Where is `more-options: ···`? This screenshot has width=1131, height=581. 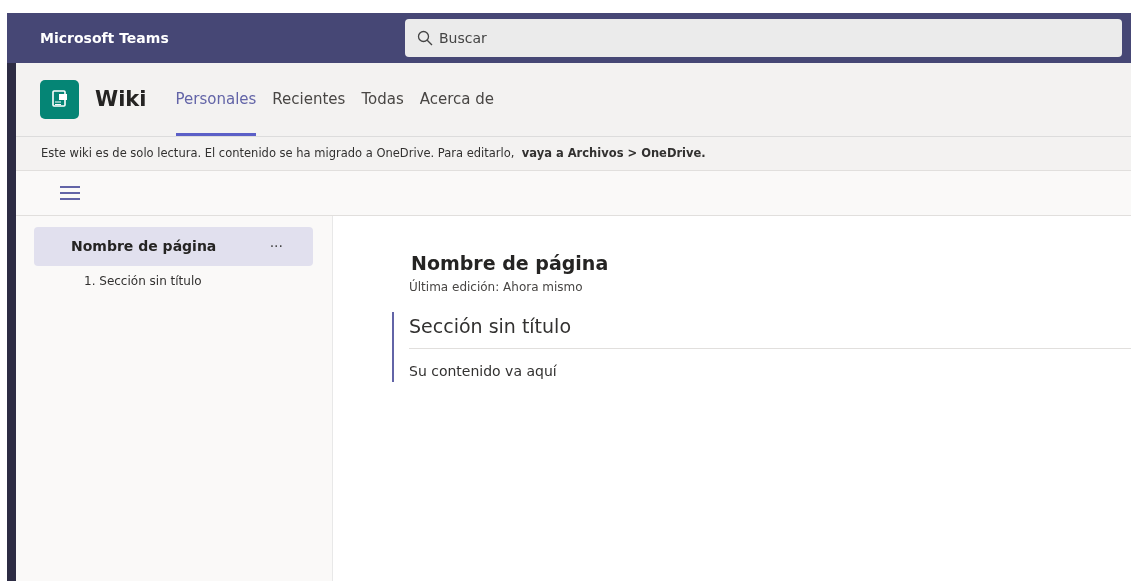
more-options: ··· is located at coordinates (276, 246).